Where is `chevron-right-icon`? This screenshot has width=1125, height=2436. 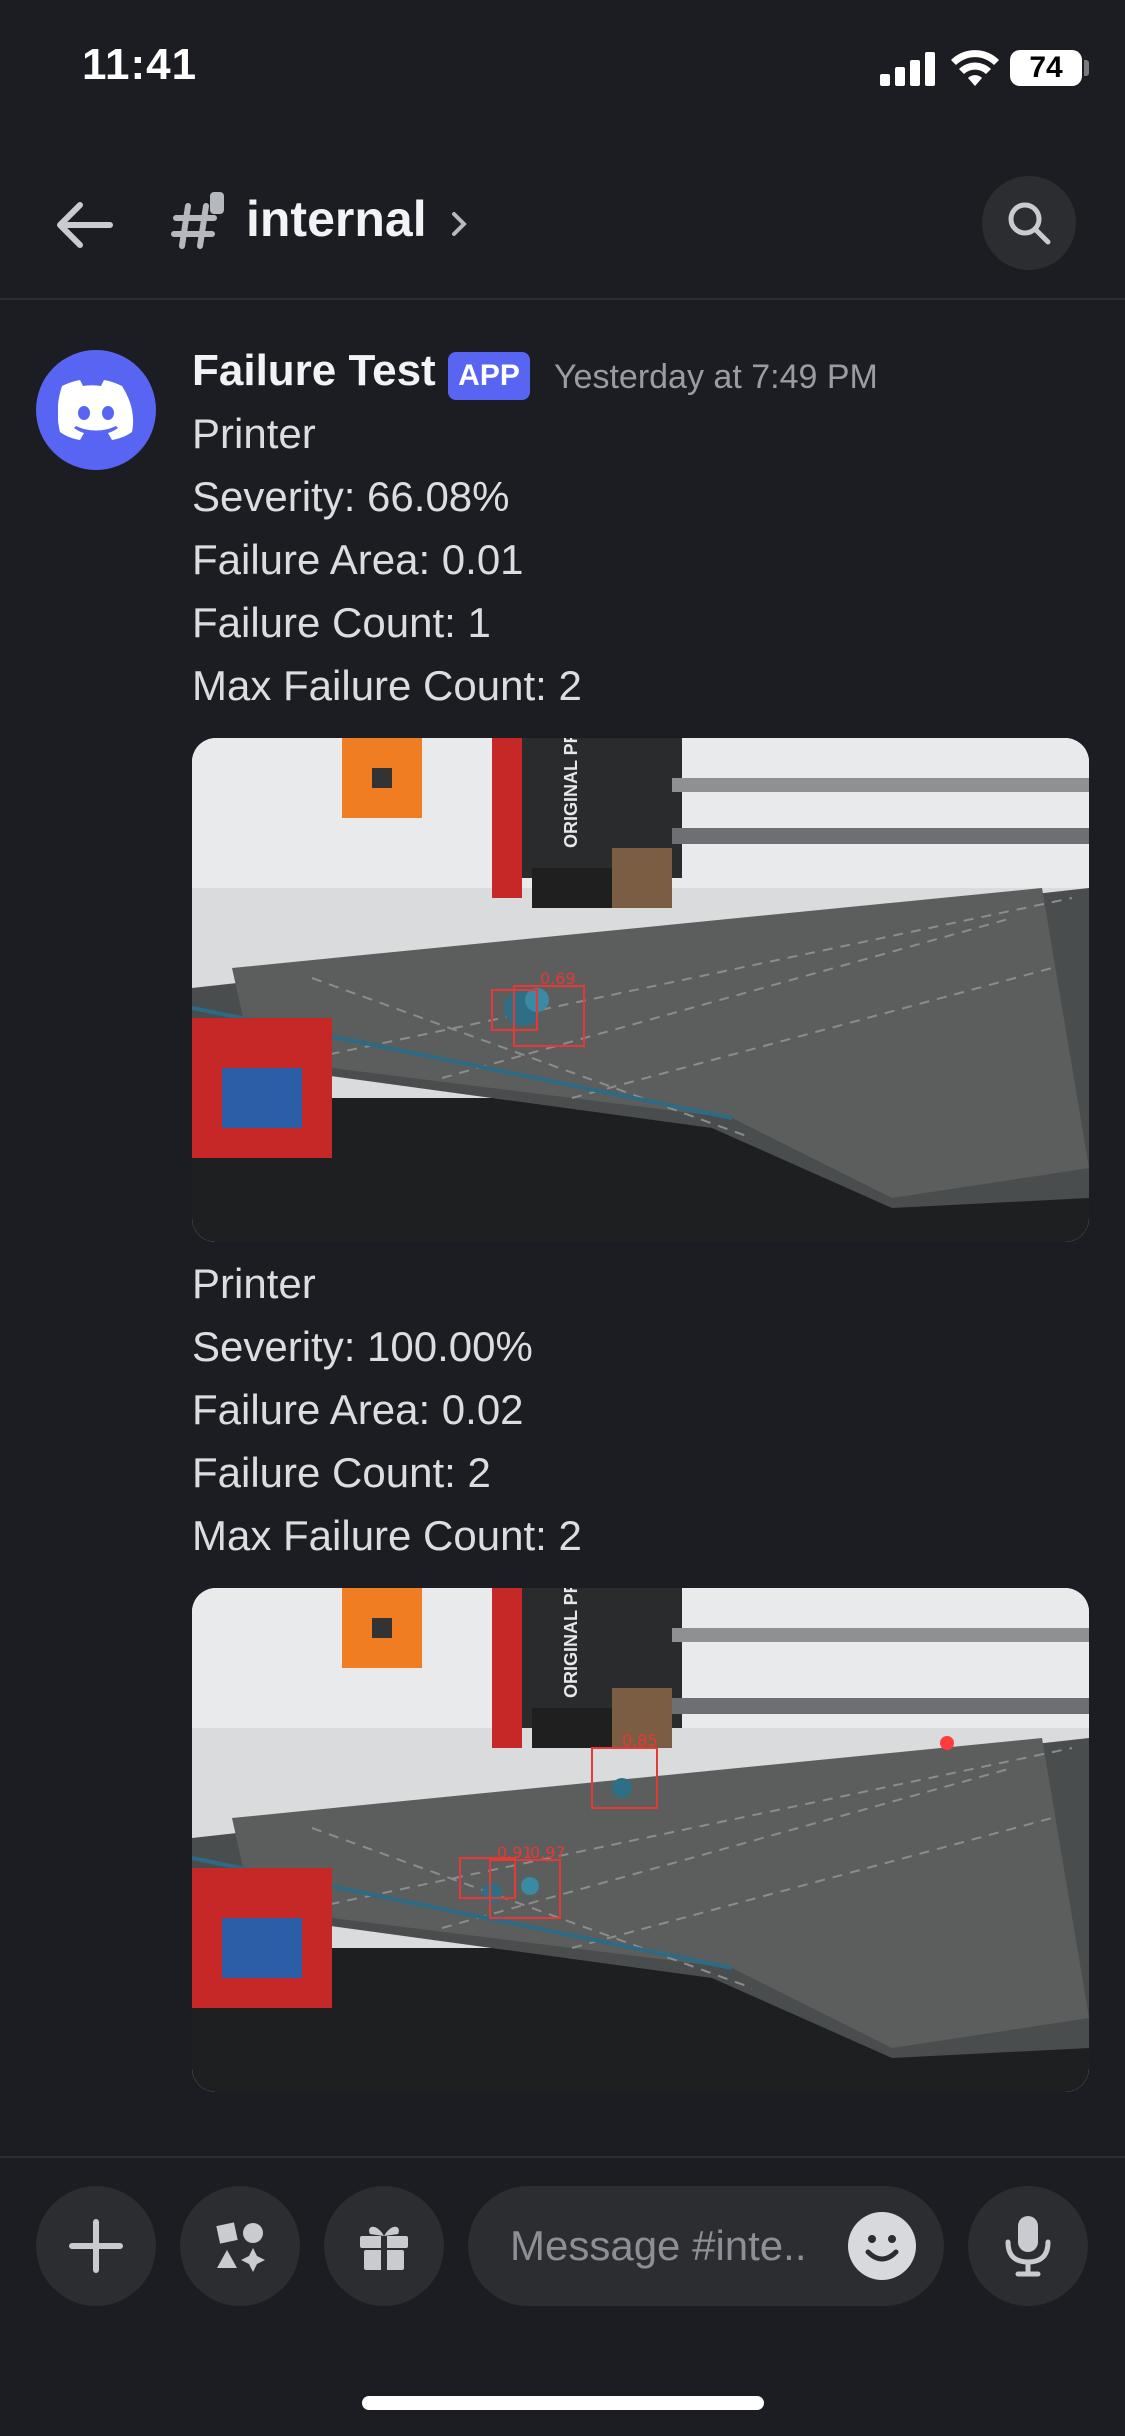 chevron-right-icon is located at coordinates (460, 224).